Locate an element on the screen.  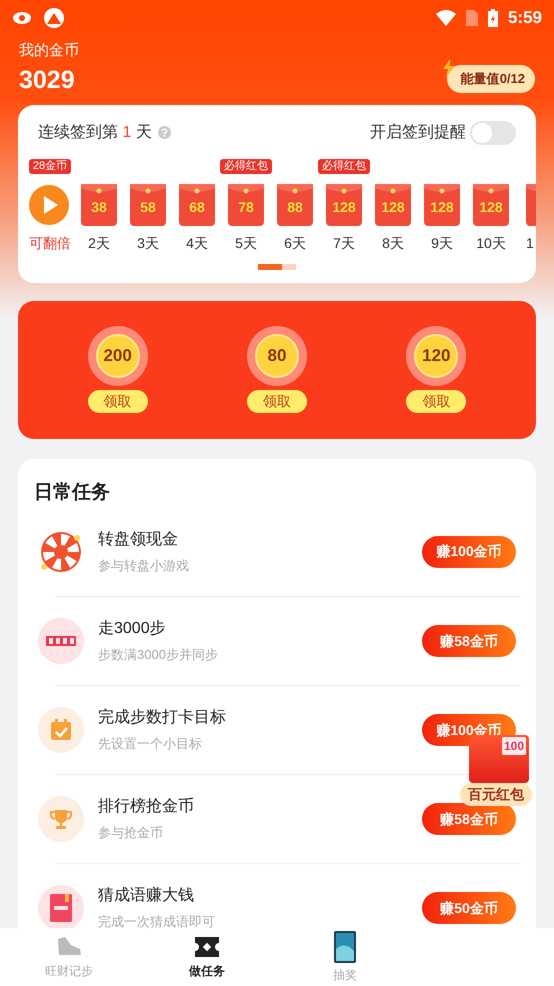
coin-balance: 3029 is located at coordinates (47, 80).